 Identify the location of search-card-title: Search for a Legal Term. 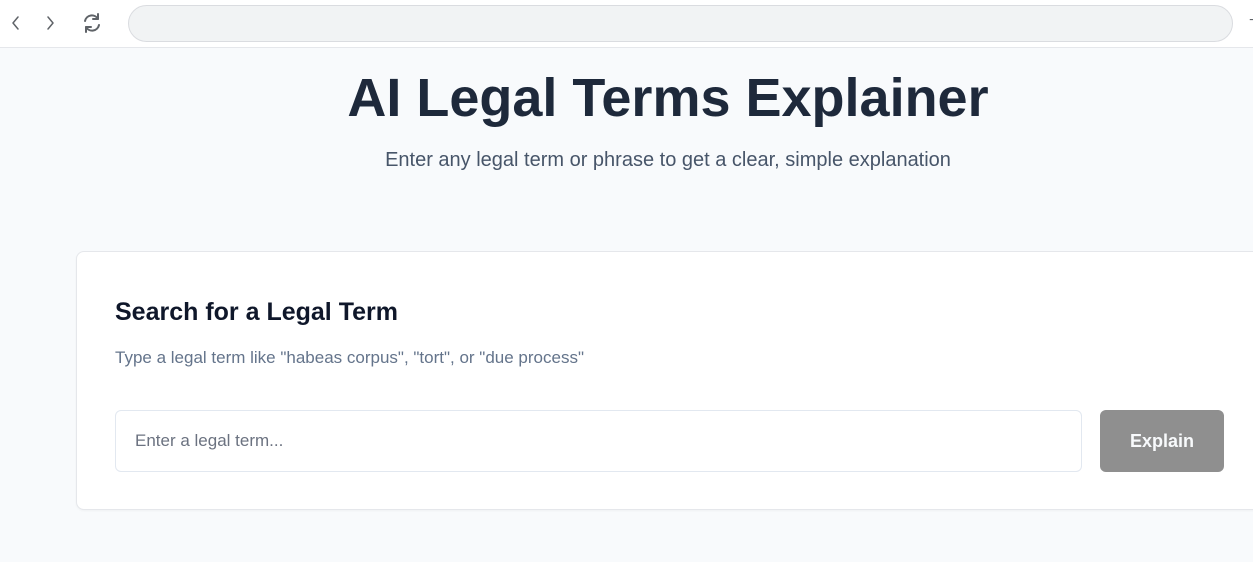
(256, 312).